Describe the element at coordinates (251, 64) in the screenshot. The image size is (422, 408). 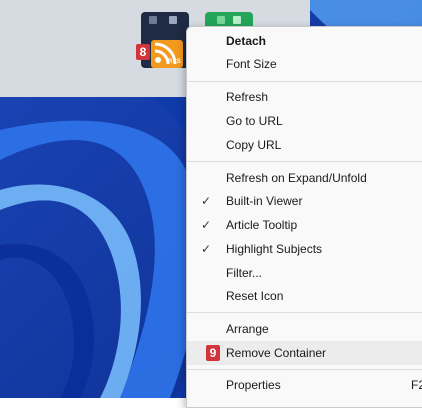
I see `menu-item-label: Font Size` at that location.